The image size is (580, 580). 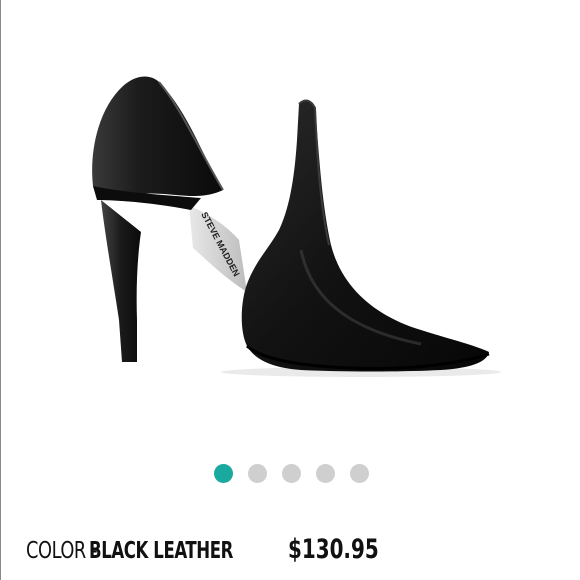 I want to click on product-info-row: COLOR - BLACK LEATHER $130.95, so click(x=202, y=554).